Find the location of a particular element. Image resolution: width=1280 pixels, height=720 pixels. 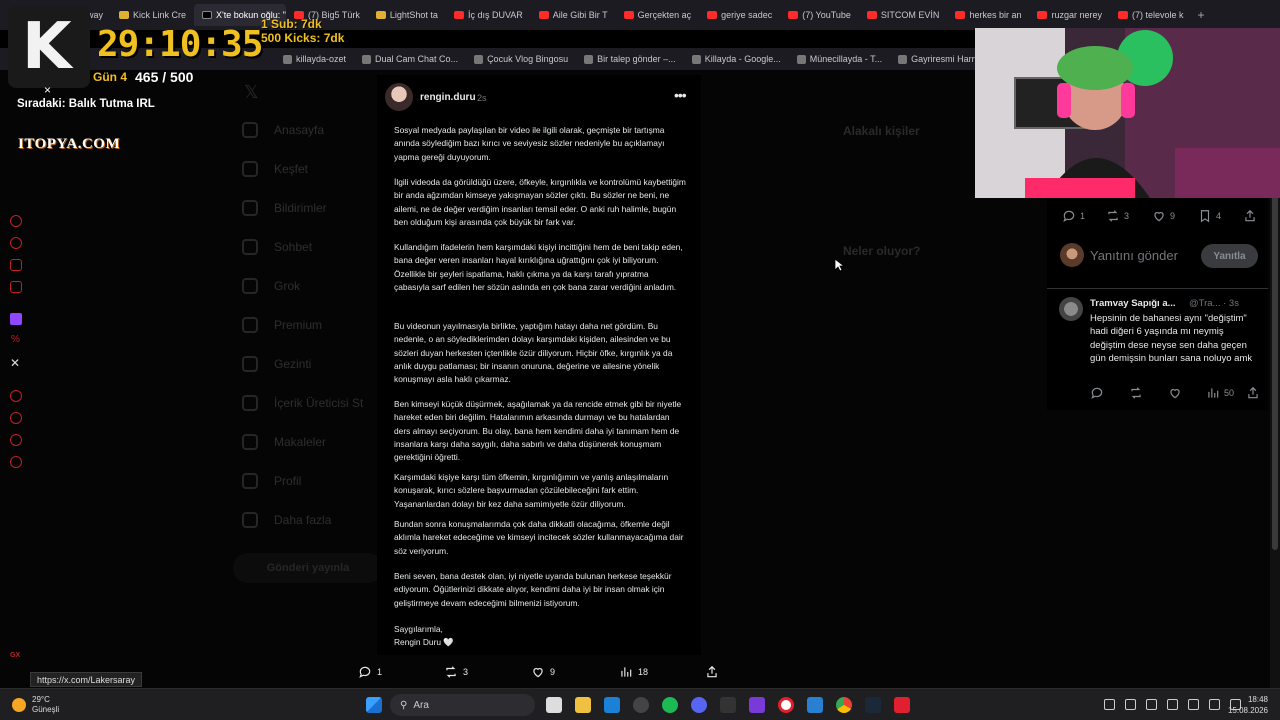

taskbar-clock: 18:48 15.08.2026 is located at coordinates (1245, 705).